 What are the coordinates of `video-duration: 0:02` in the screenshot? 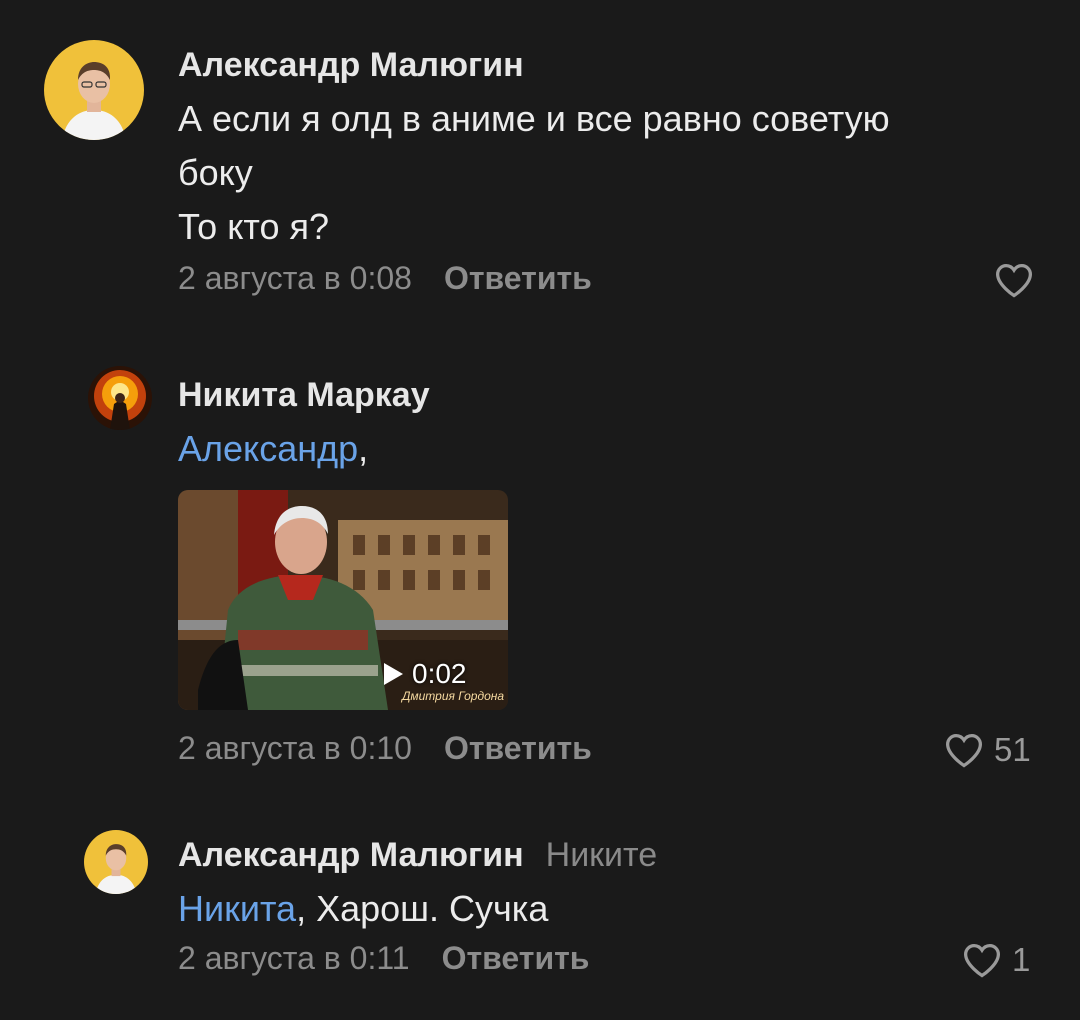 It's located at (424, 674).